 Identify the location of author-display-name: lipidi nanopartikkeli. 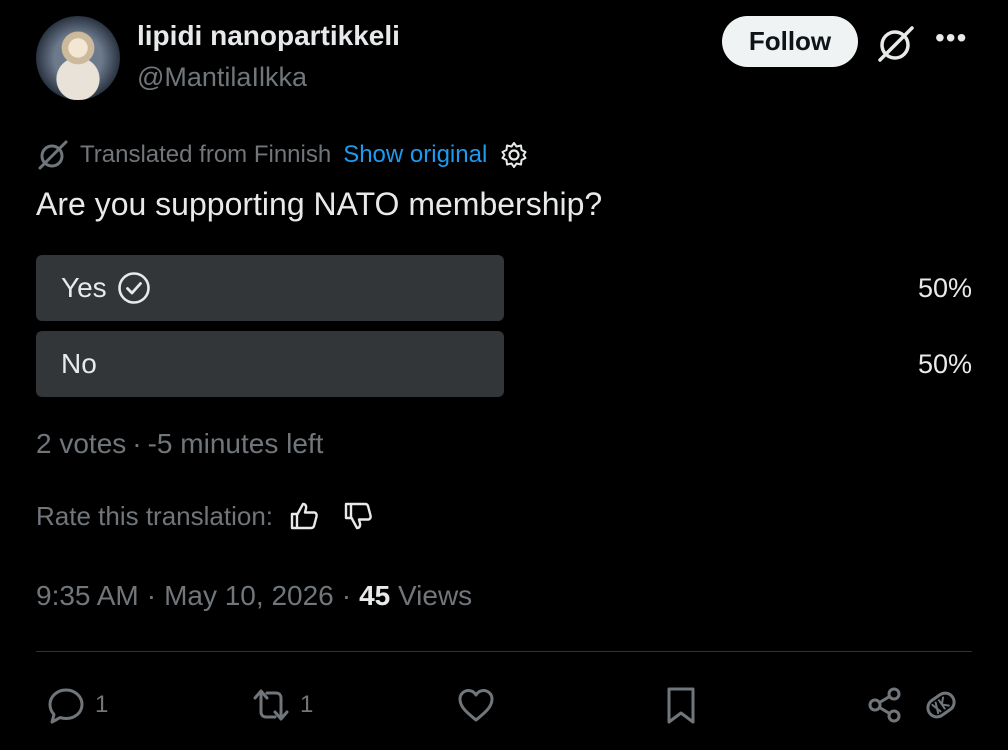
(268, 36).